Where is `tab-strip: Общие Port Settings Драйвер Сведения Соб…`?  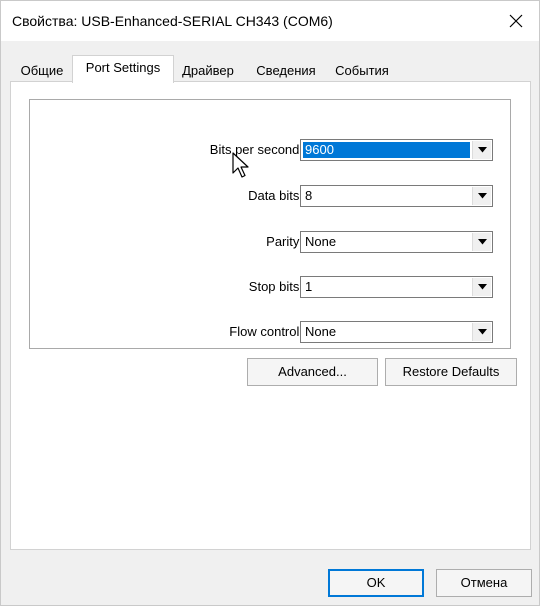 tab-strip: Общие Port Settings Драйвер Сведения Соб… is located at coordinates (270, 69).